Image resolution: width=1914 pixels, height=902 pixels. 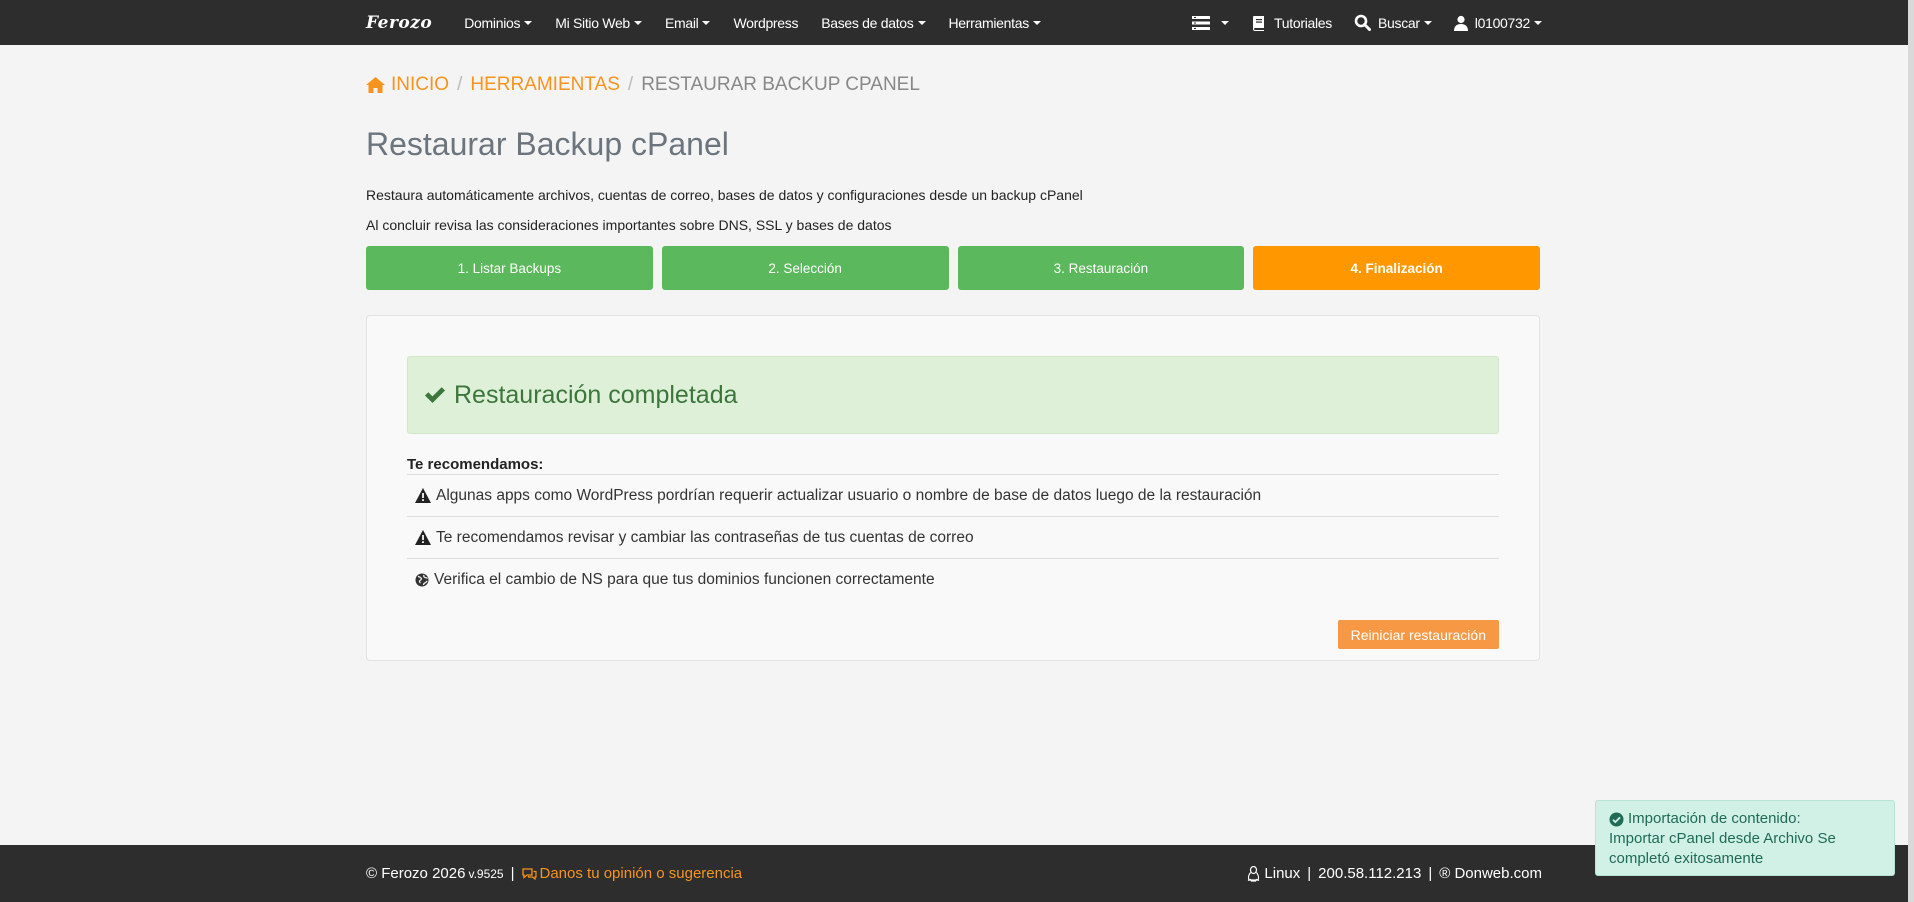 What do you see at coordinates (420, 84) in the screenshot?
I see `breadcrumb-home-label: INICIO` at bounding box center [420, 84].